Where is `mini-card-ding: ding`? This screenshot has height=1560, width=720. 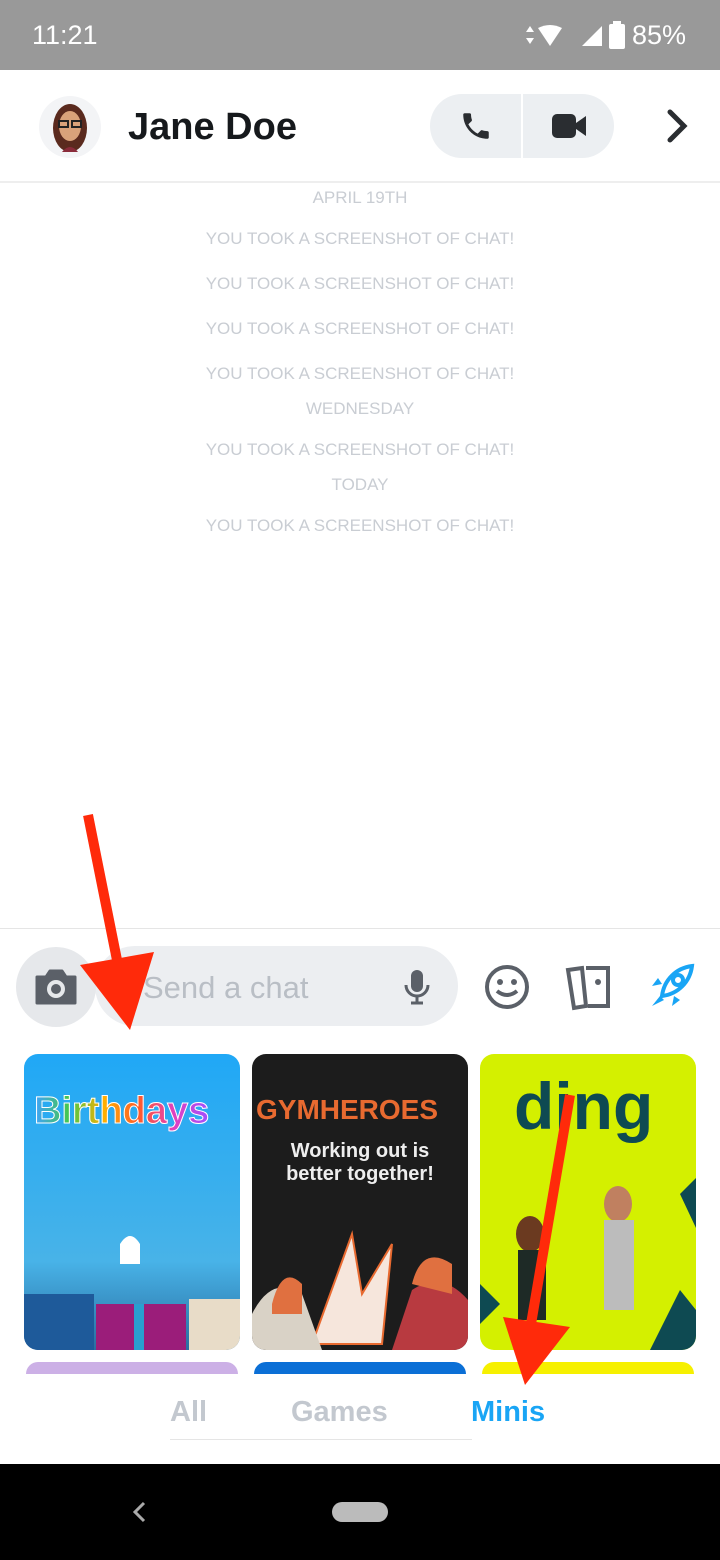 mini-card-ding: ding is located at coordinates (588, 1202).